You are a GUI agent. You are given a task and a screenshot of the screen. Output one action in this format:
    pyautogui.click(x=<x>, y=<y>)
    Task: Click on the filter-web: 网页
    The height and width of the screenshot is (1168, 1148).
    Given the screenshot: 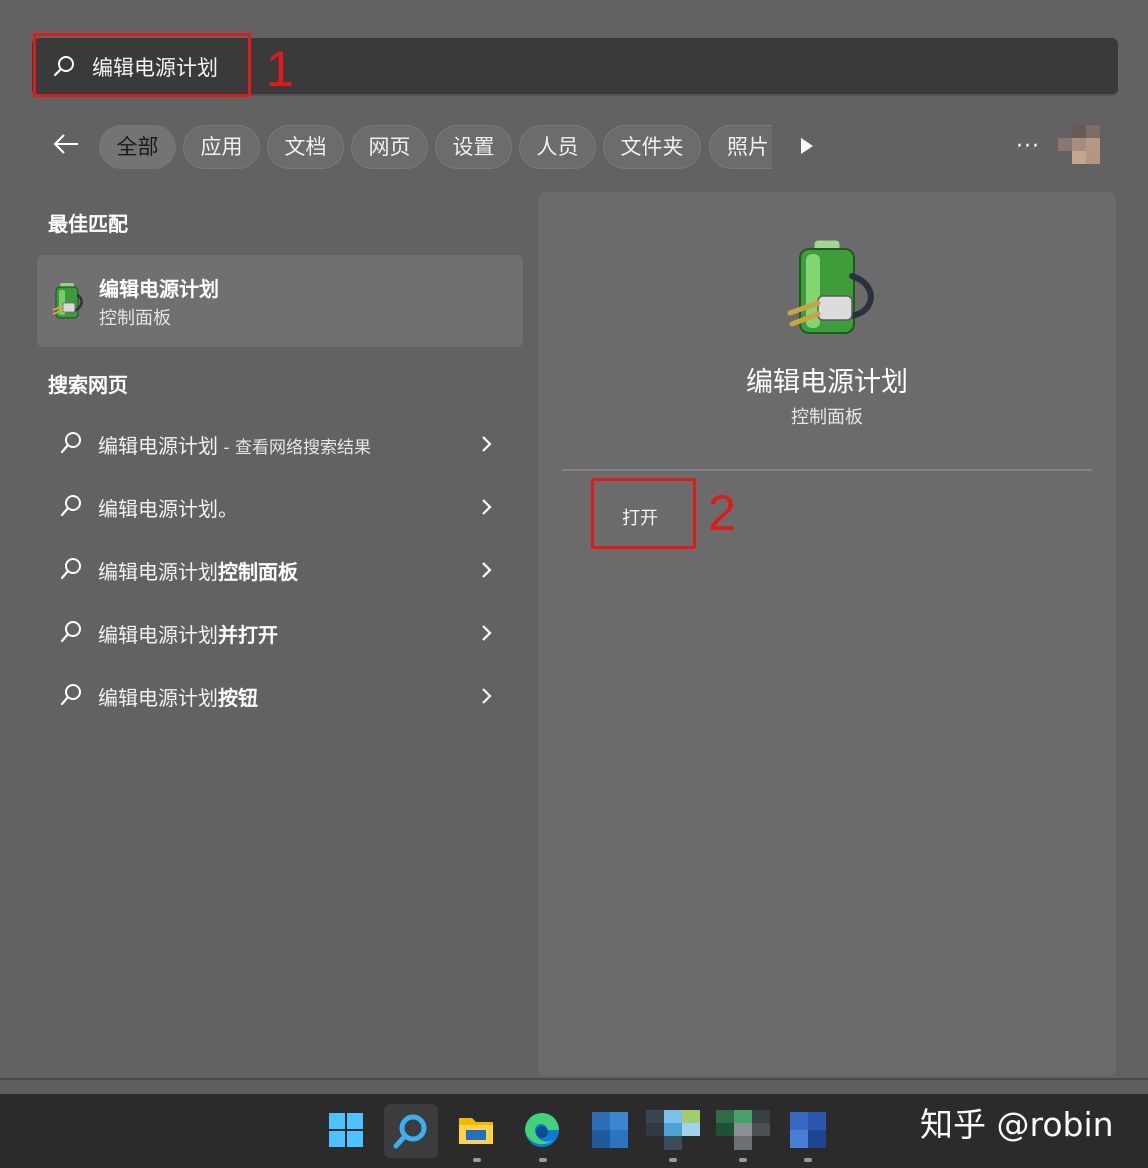 What is the action you would take?
    pyautogui.click(x=389, y=147)
    